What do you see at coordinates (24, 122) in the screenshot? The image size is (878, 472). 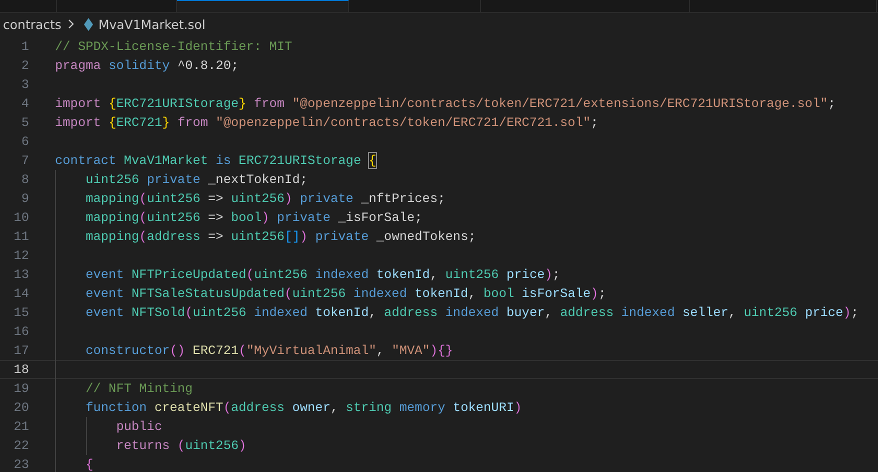 I see `line-number: 5` at bounding box center [24, 122].